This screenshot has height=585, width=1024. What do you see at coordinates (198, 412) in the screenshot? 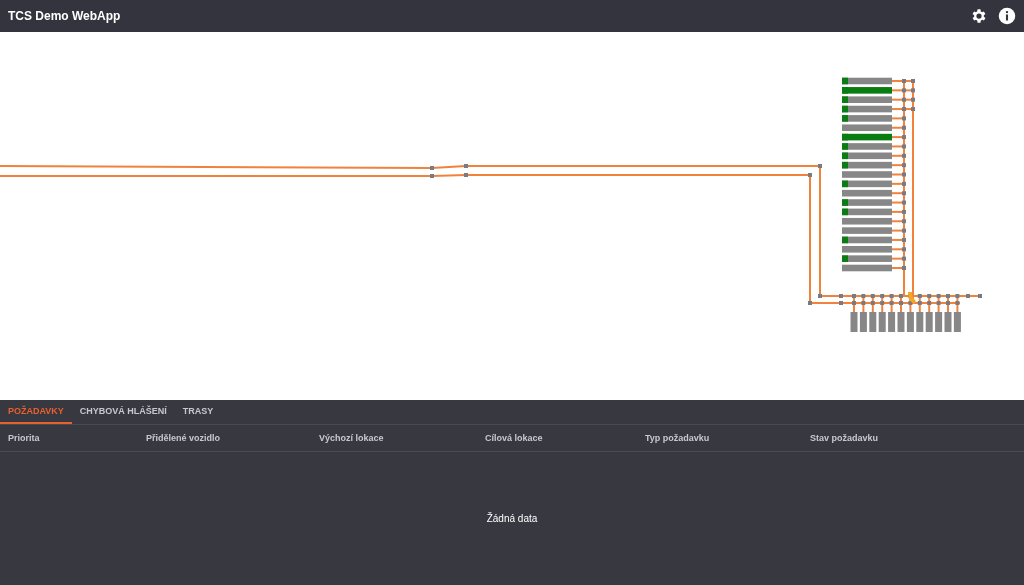
I see `tab: TRASY` at bounding box center [198, 412].